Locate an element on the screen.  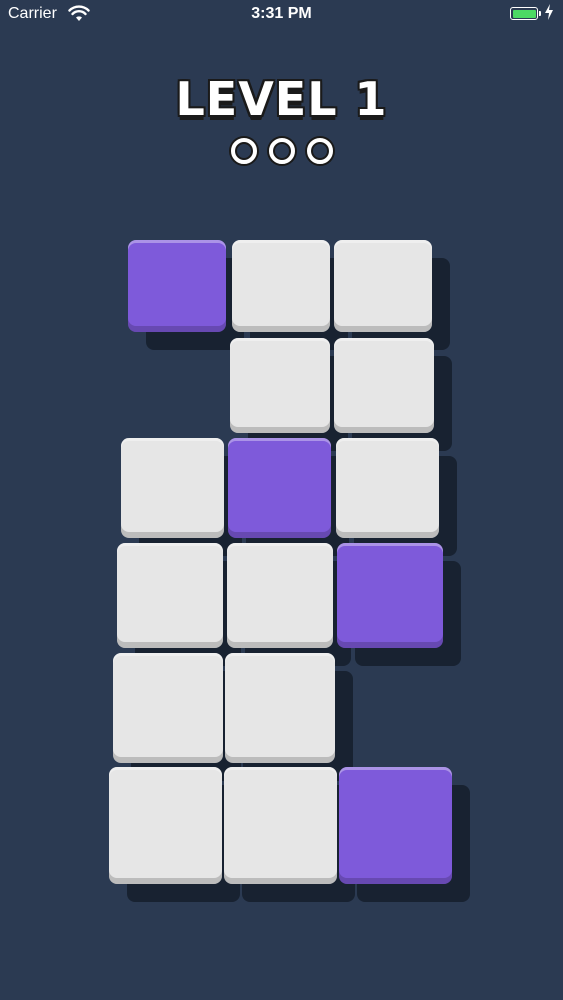
tile-white-r2-c2 is located at coordinates (280, 385).